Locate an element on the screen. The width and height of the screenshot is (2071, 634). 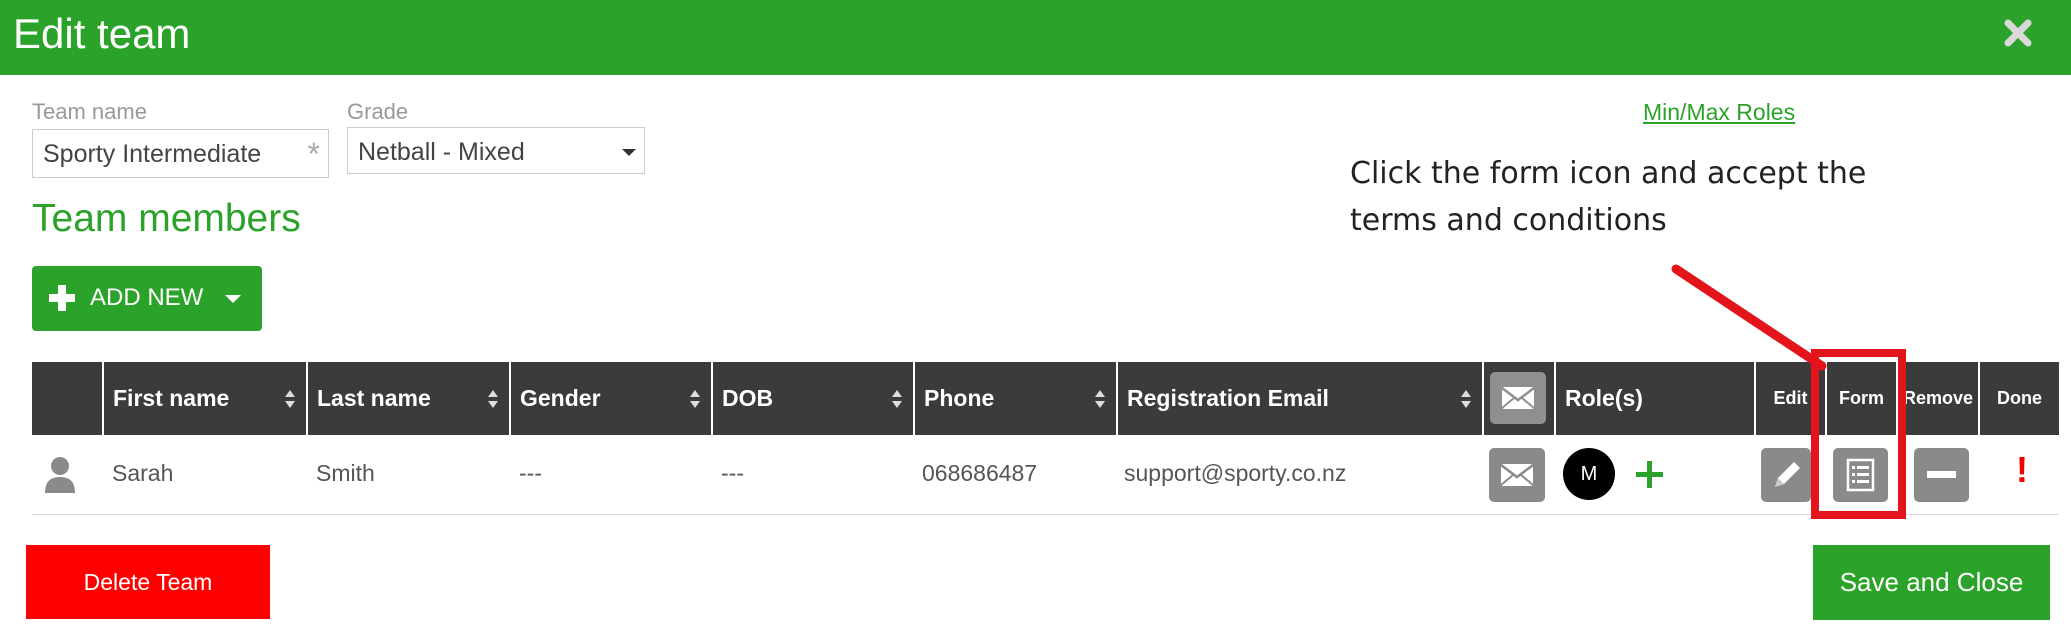
th-edit-label: Edit is located at coordinates (1790, 398).